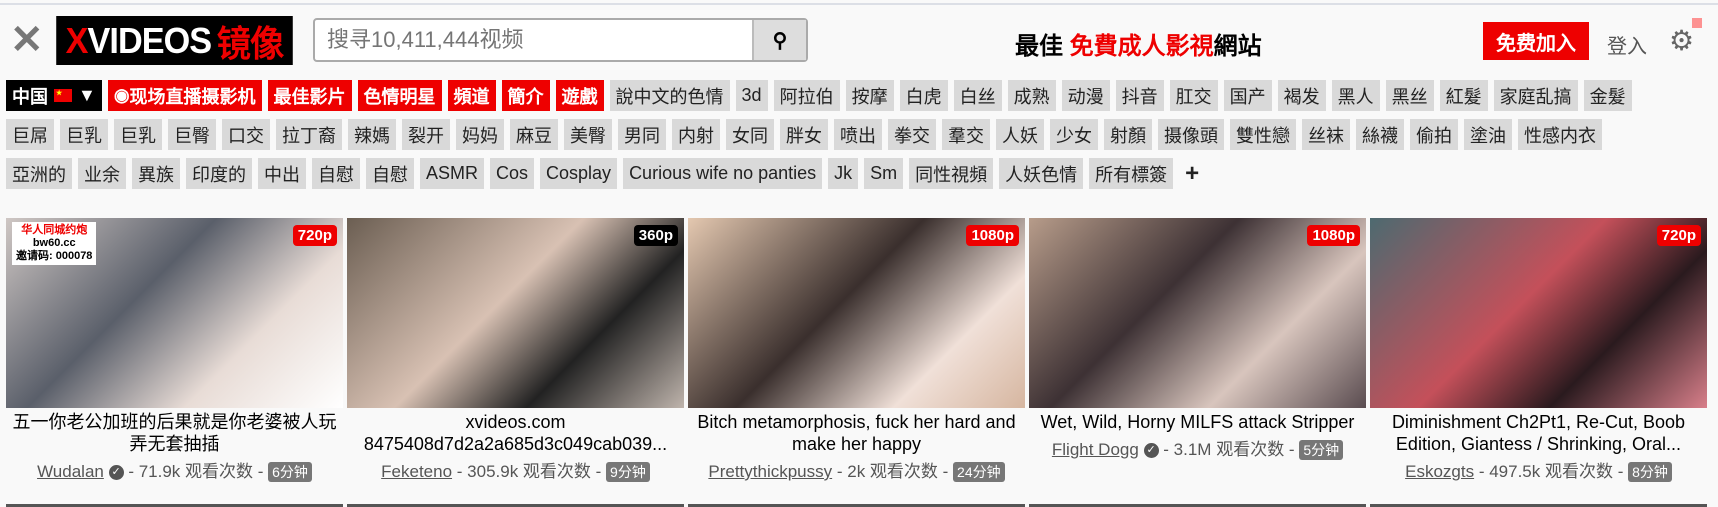 The height and width of the screenshot is (507, 1718). Describe the element at coordinates (250, 43) in the screenshot. I see `logo-mirror: 镜像` at that location.